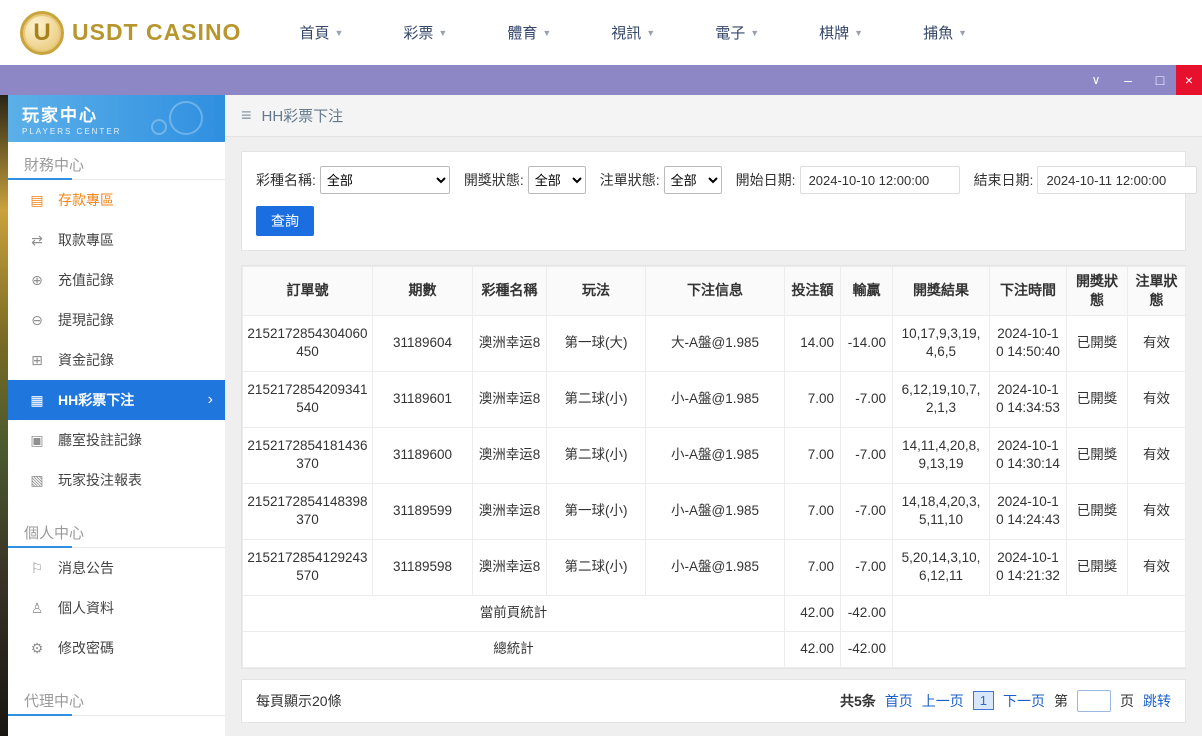 This screenshot has width=1202, height=736. I want to click on col-order-id: 訂單號, so click(307, 291).